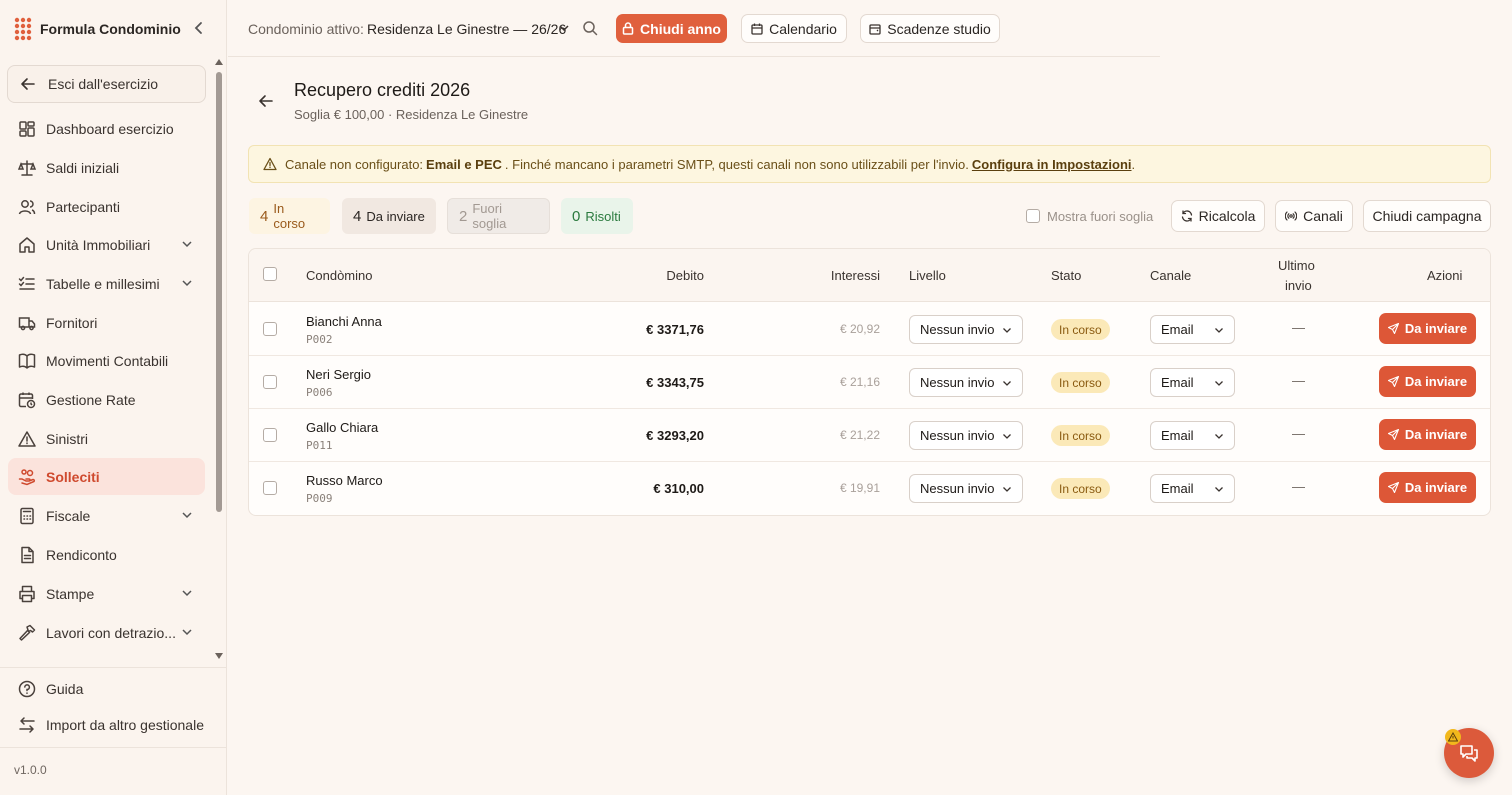 This screenshot has width=1512, height=795. What do you see at coordinates (106, 322) in the screenshot?
I see `sidebar-item-fornitori: Fornitori` at bounding box center [106, 322].